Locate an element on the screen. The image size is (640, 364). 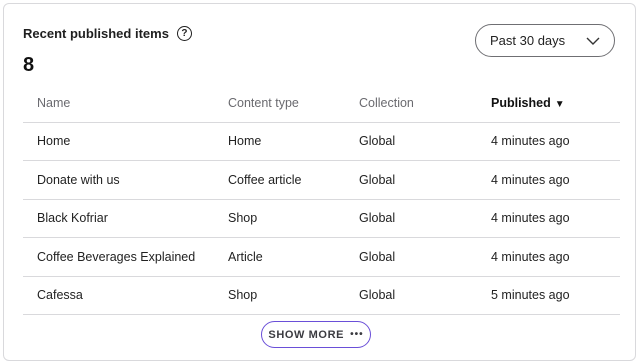
title-row: Recent published items ? is located at coordinates (107, 33).